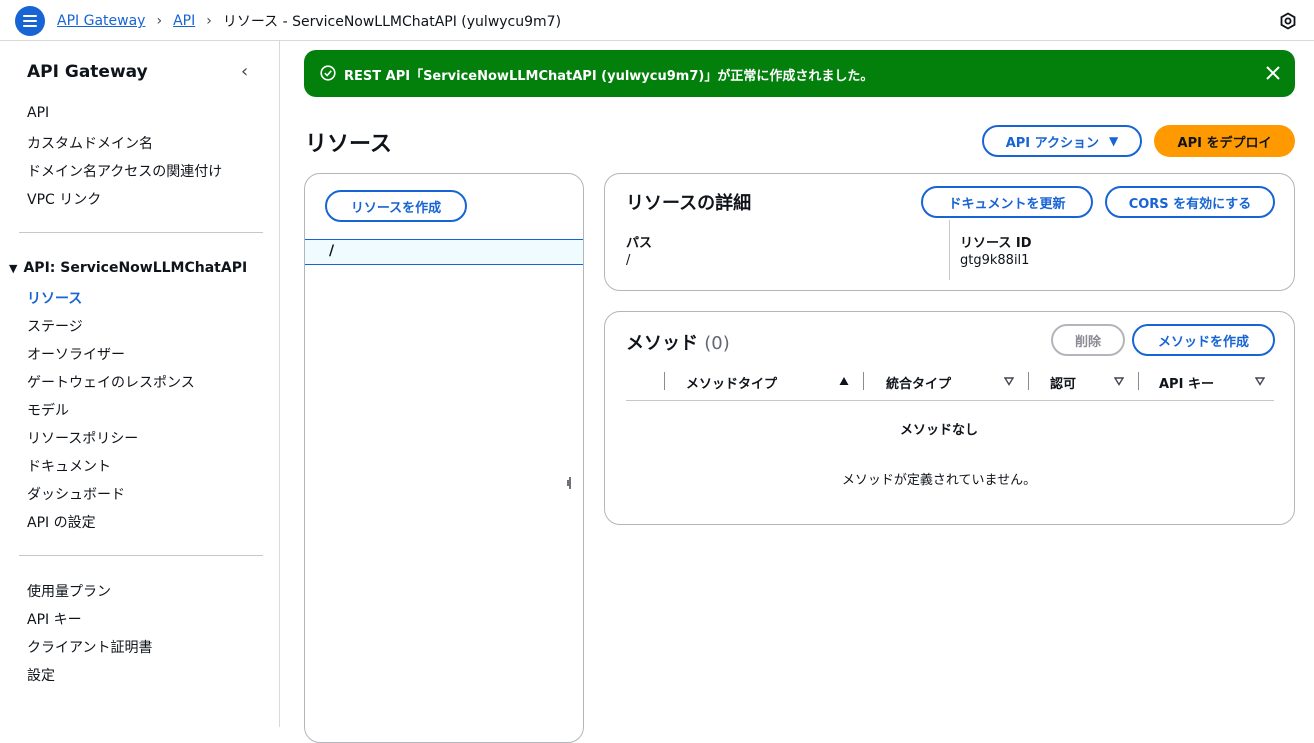  I want to click on empty-state-description: メソッドが定義されていません。, so click(939, 480).